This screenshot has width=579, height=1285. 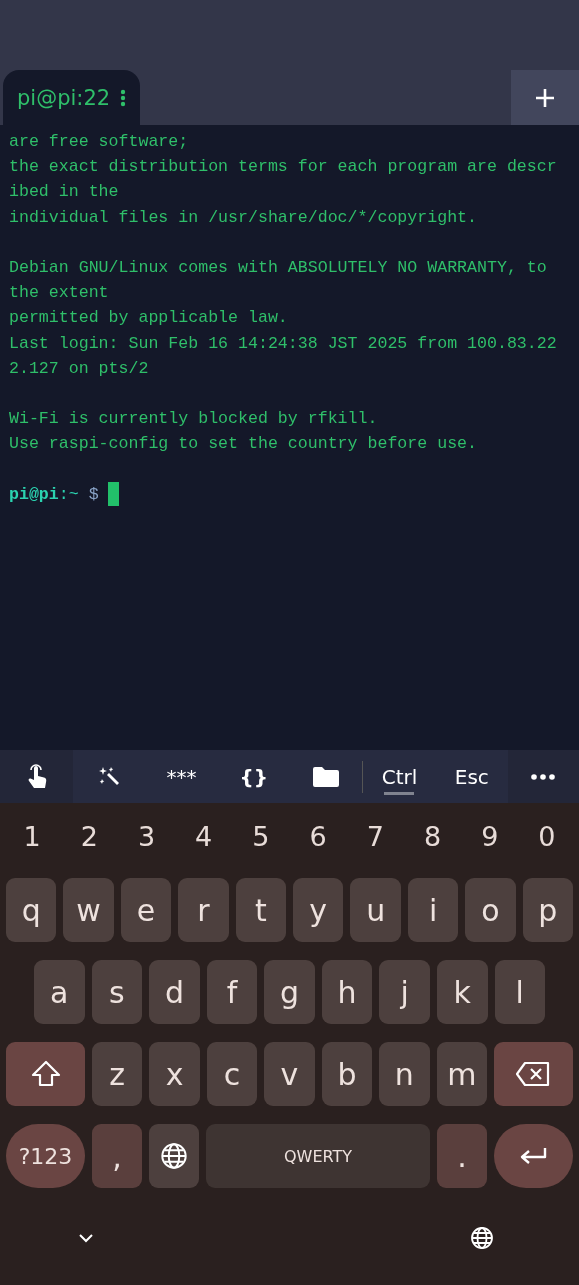 I want to click on letter-key: x, so click(x=174, y=1074).